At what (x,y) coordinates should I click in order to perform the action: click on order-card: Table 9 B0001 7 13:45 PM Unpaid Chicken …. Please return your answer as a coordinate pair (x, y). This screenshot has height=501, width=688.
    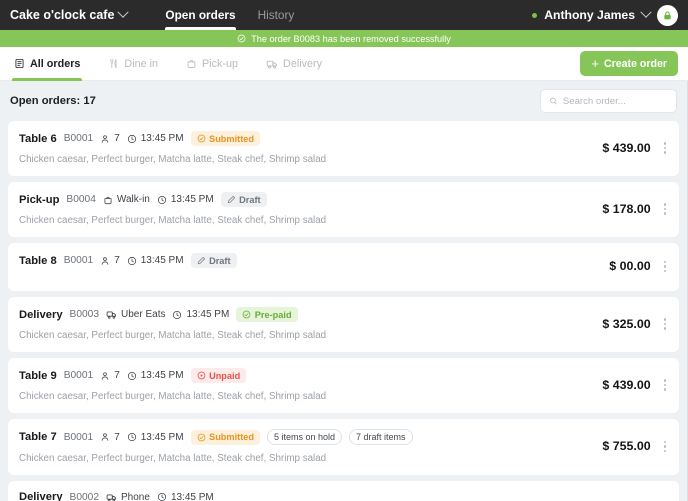
    Looking at the image, I should click on (343, 385).